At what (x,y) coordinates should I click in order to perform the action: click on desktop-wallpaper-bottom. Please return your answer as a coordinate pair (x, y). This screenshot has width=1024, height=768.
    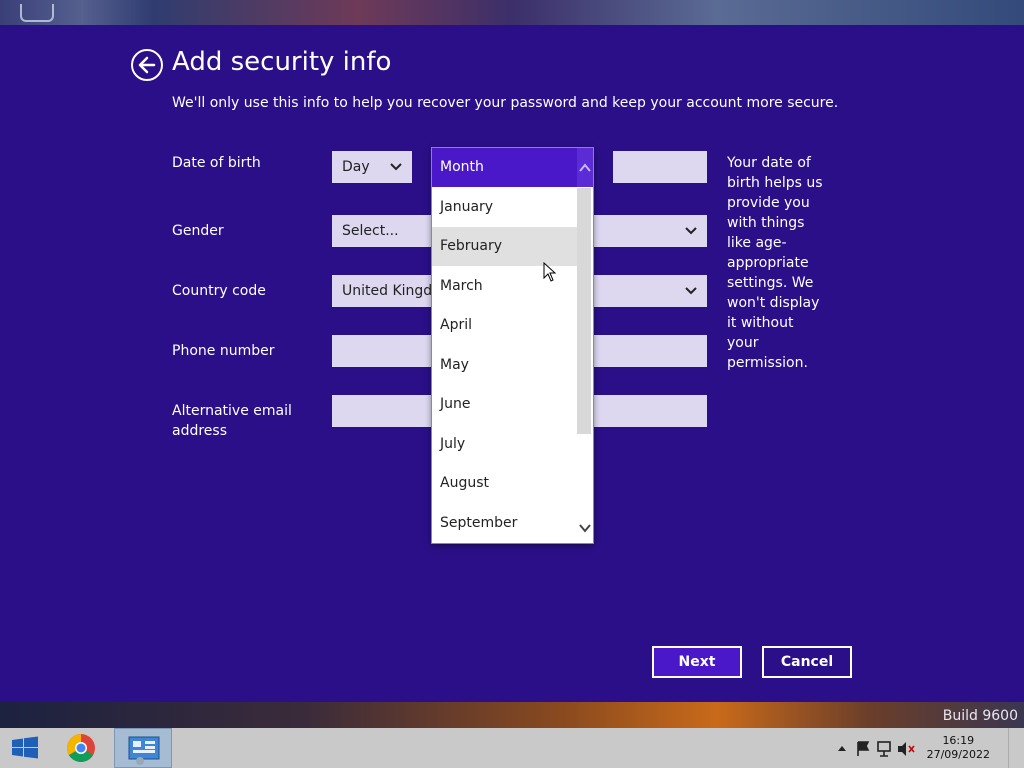
    Looking at the image, I should click on (512, 715).